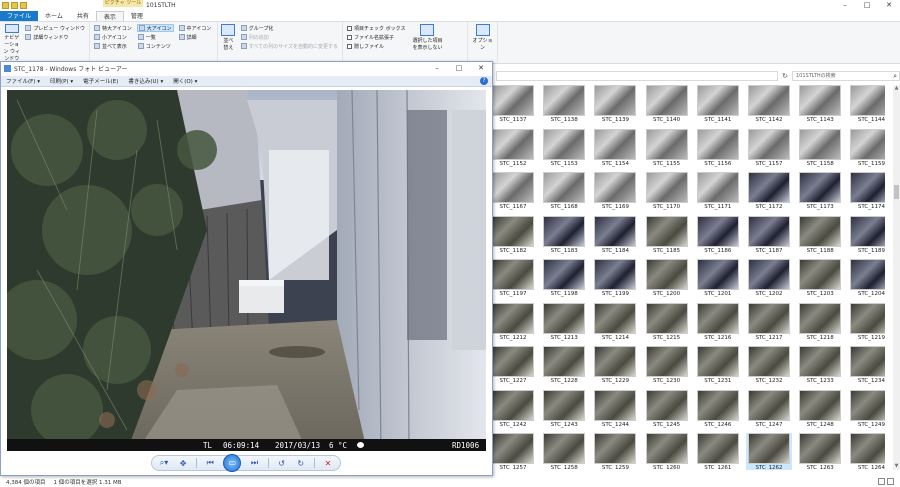  What do you see at coordinates (513, 411) in the screenshot?
I see `thumbnail-item: STC_1242` at bounding box center [513, 411].